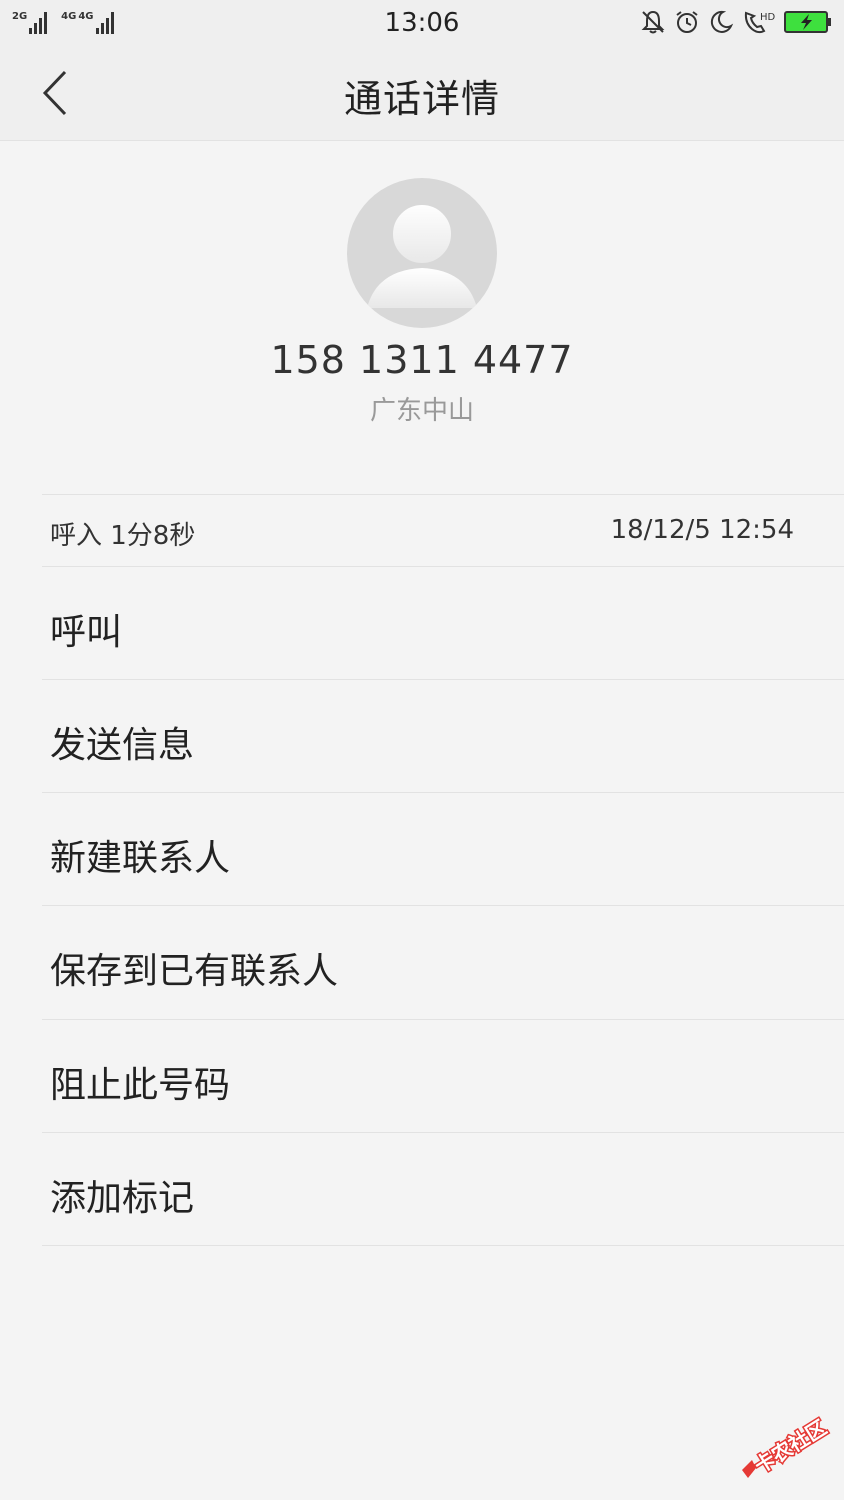  I want to click on hd-call-icon: HD, so click(760, 22).